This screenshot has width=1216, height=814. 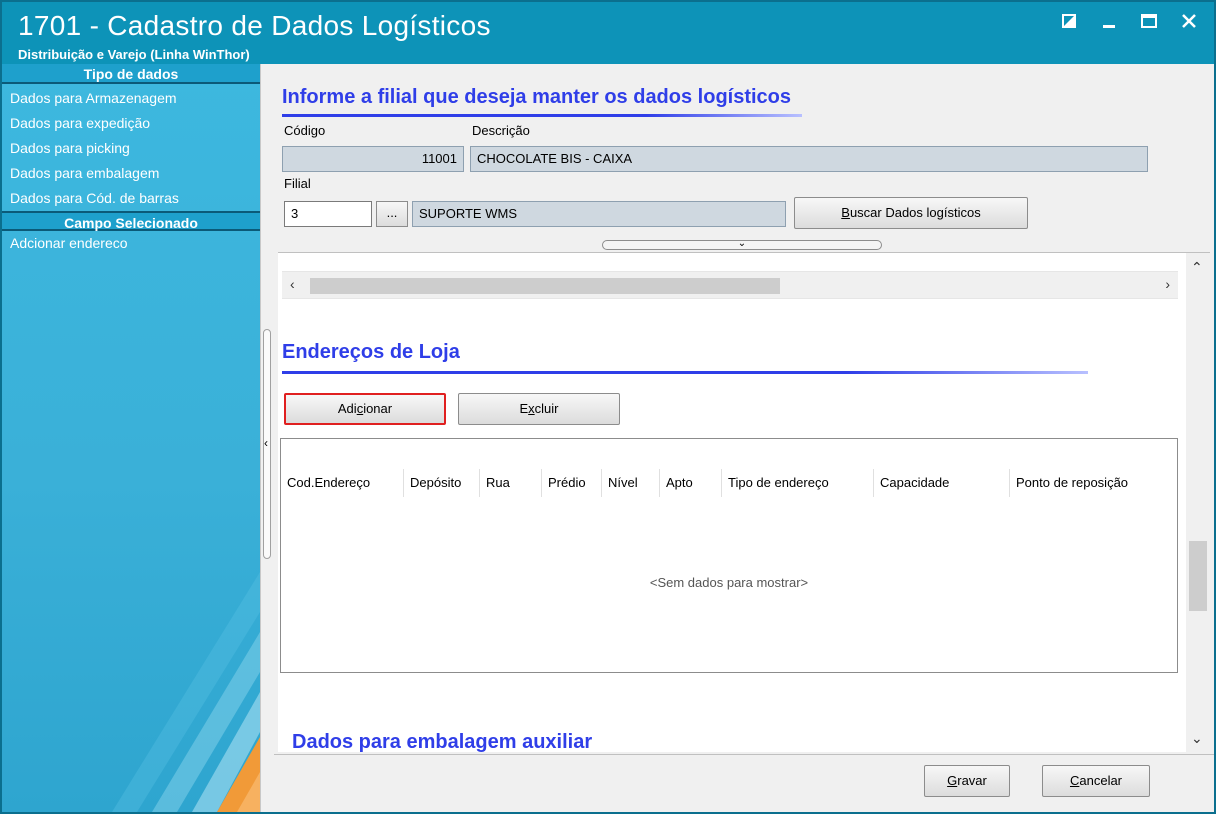 I want to click on sidebar-item-picking: Dados para picking, so click(x=131, y=148).